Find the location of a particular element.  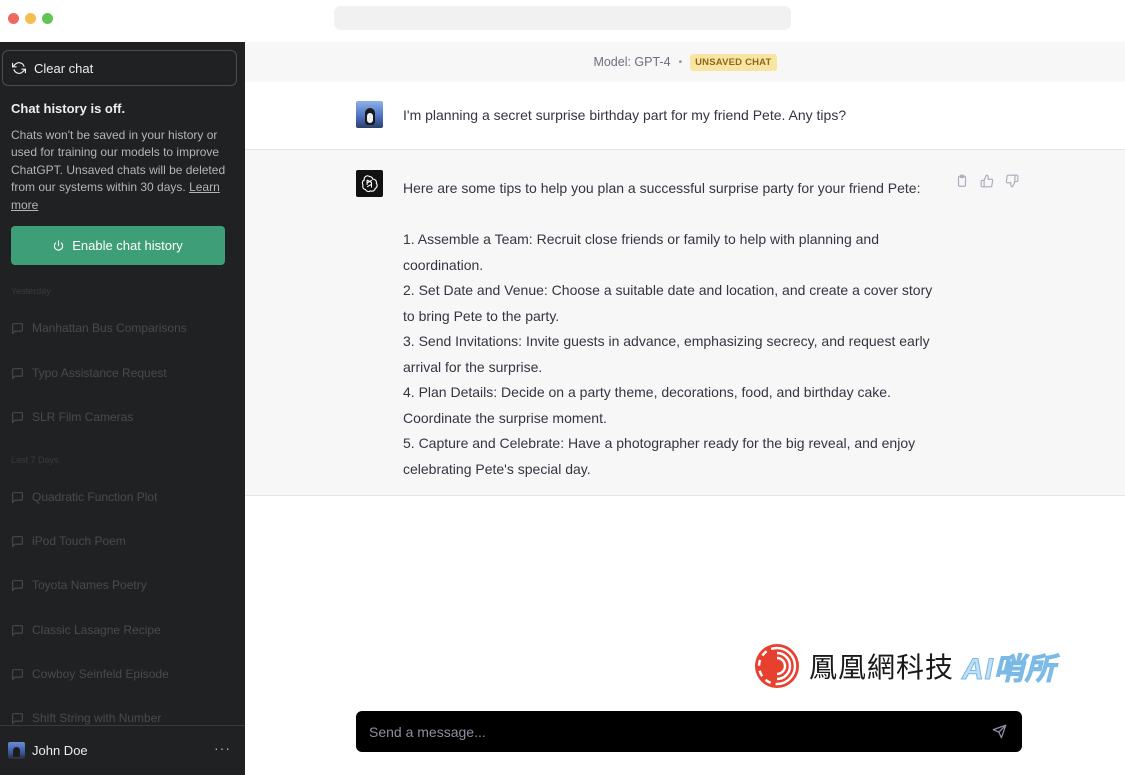

assistant-avatar is located at coordinates (369, 183).